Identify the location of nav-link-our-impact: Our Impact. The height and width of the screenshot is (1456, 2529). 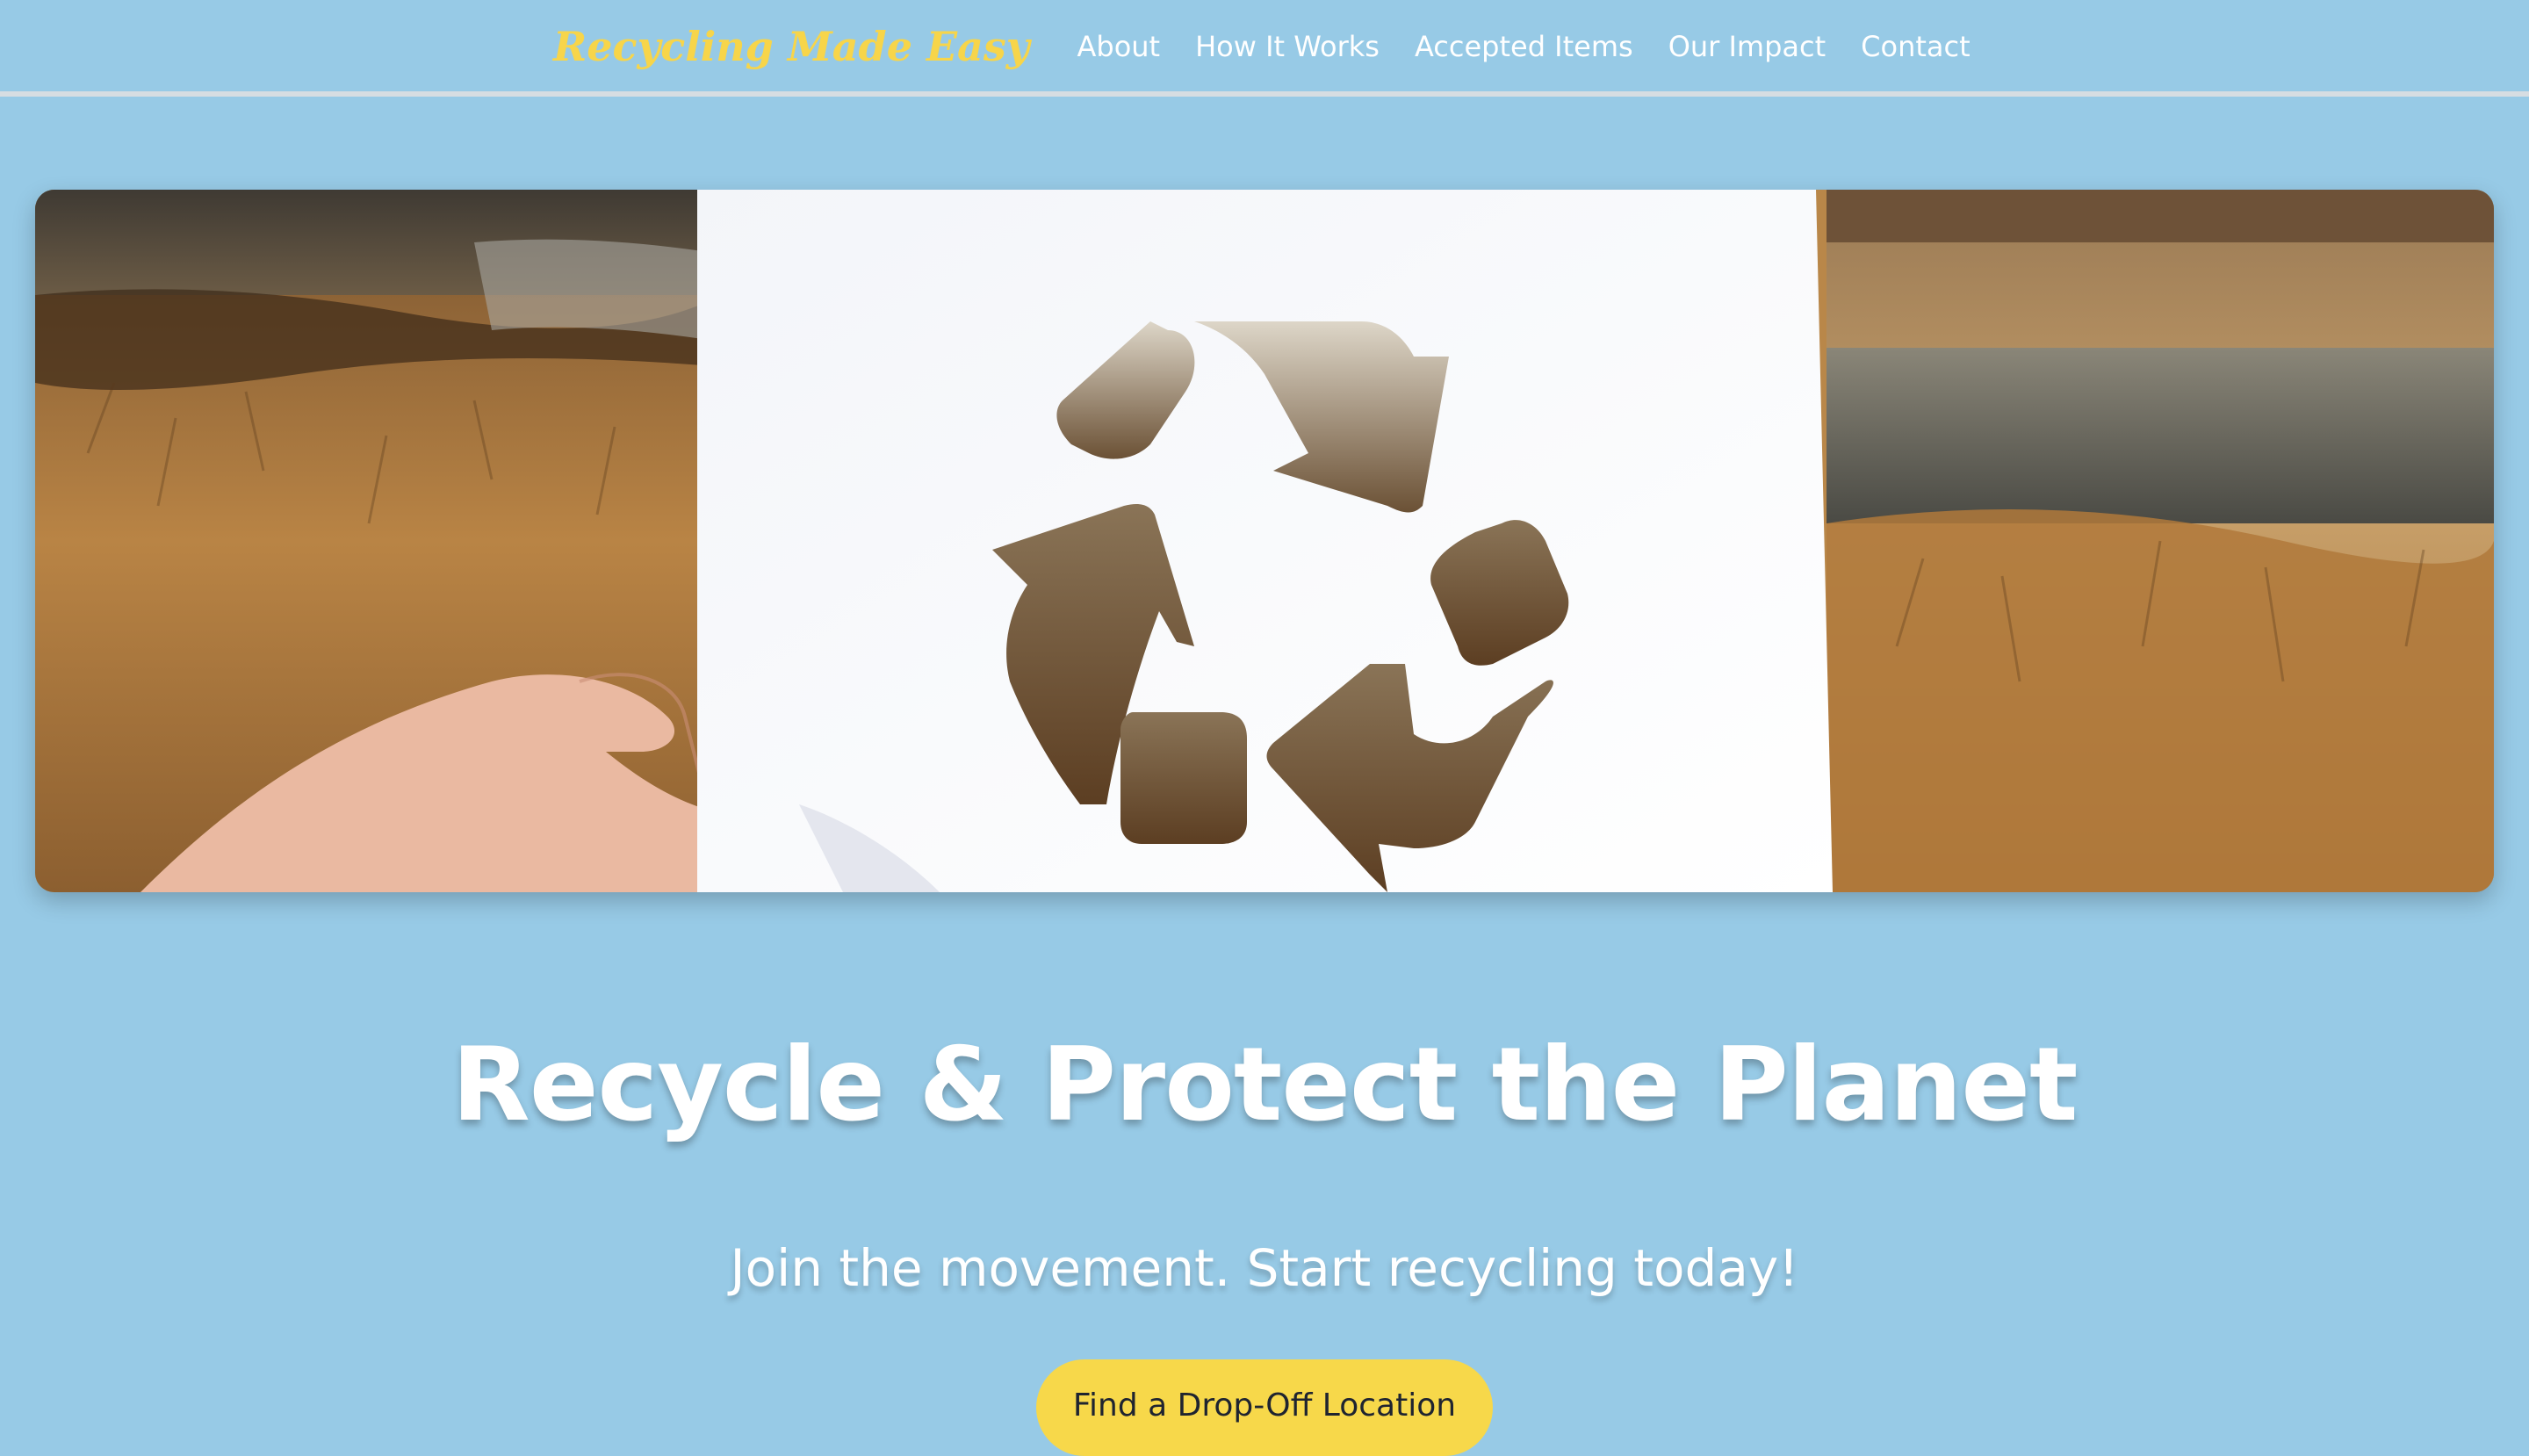
(1747, 46).